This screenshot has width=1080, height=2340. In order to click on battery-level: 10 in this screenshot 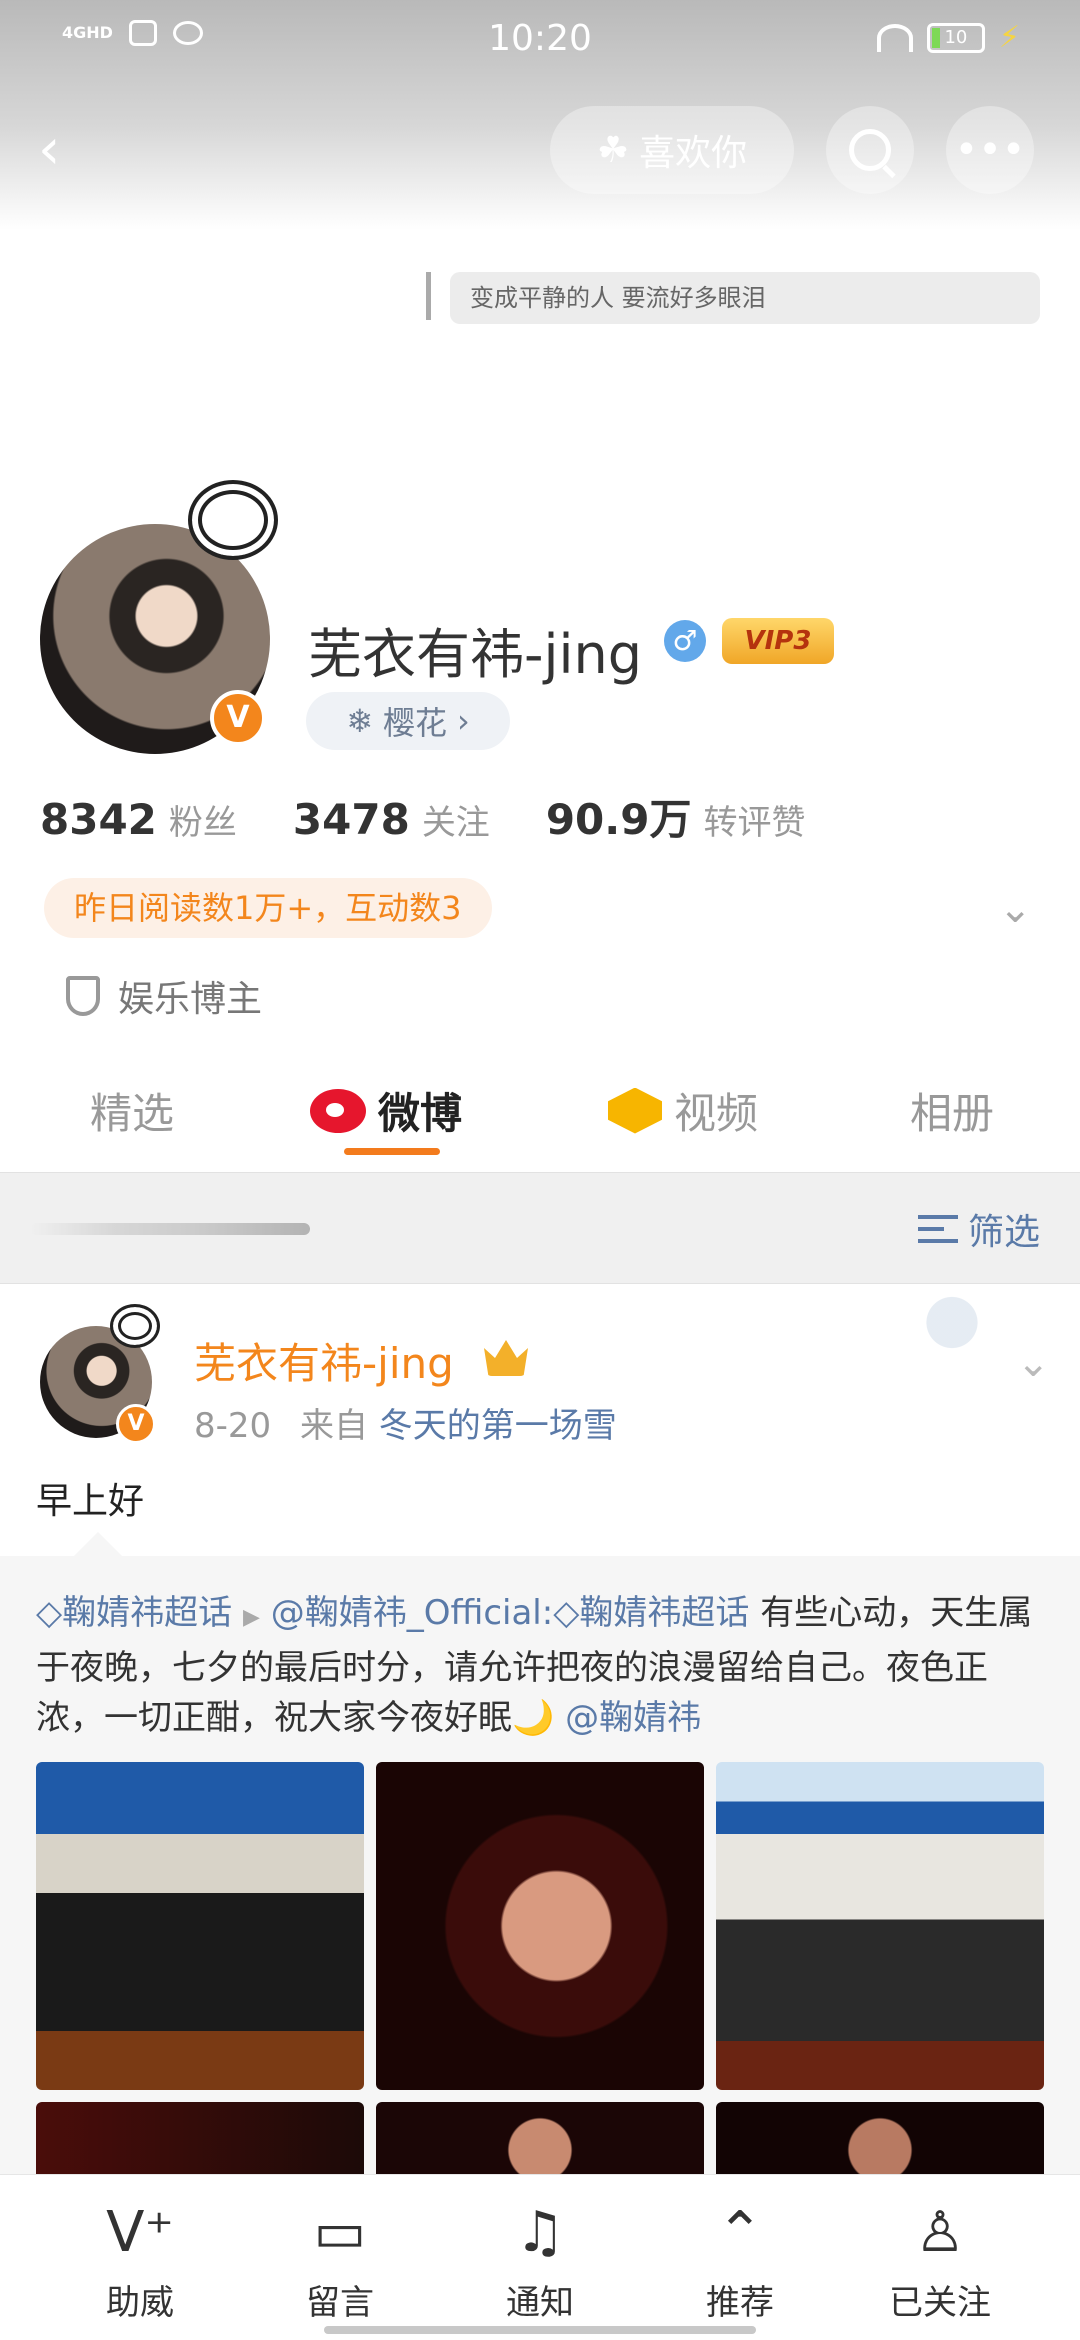, I will do `click(956, 37)`.